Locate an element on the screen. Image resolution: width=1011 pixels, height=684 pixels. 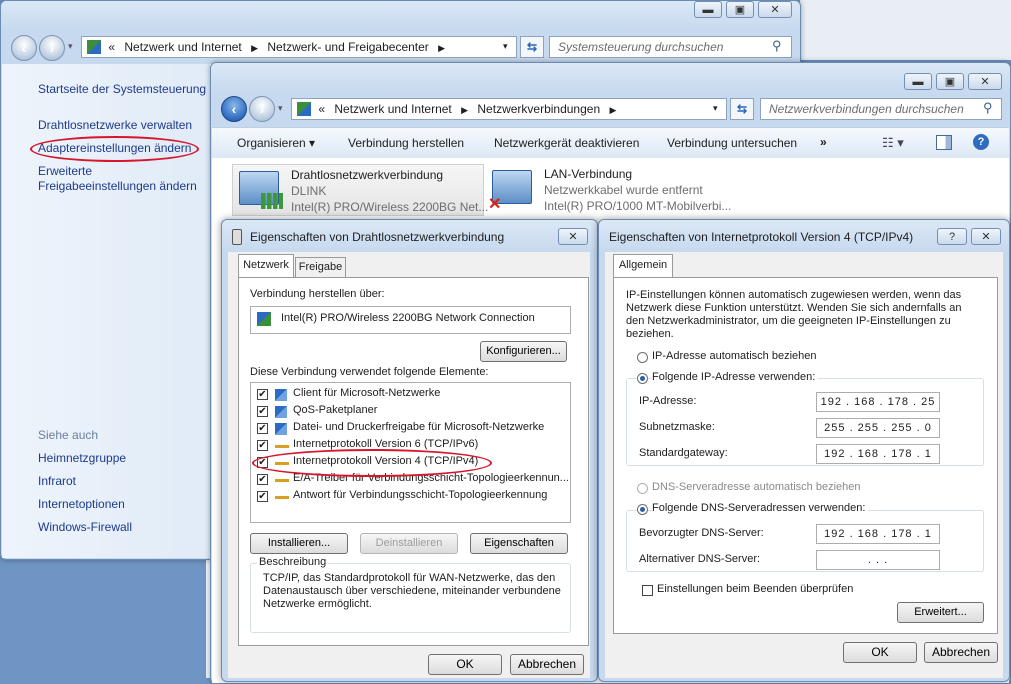
view-options-icon: ☷ ▾ is located at coordinates (893, 143).